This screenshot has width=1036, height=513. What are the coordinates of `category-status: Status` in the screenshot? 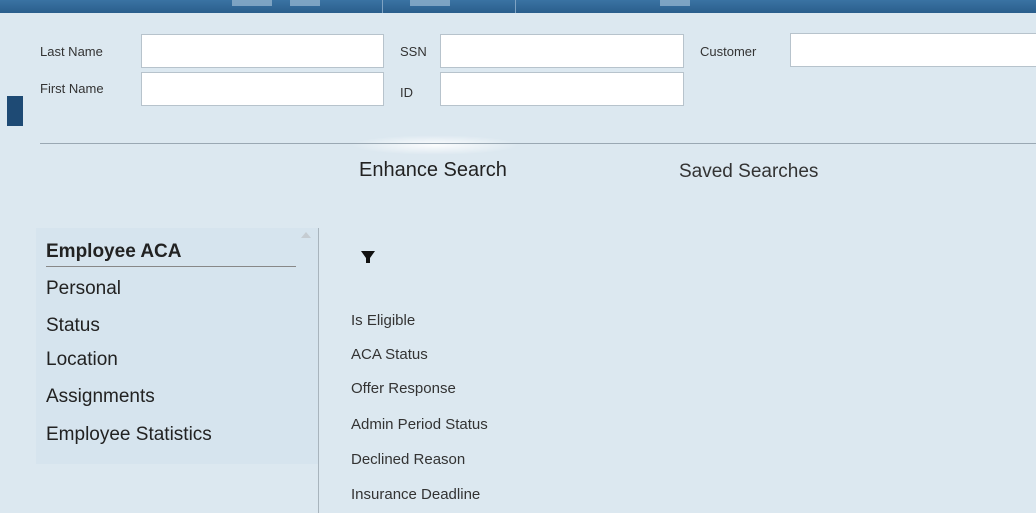 It's located at (73, 326).